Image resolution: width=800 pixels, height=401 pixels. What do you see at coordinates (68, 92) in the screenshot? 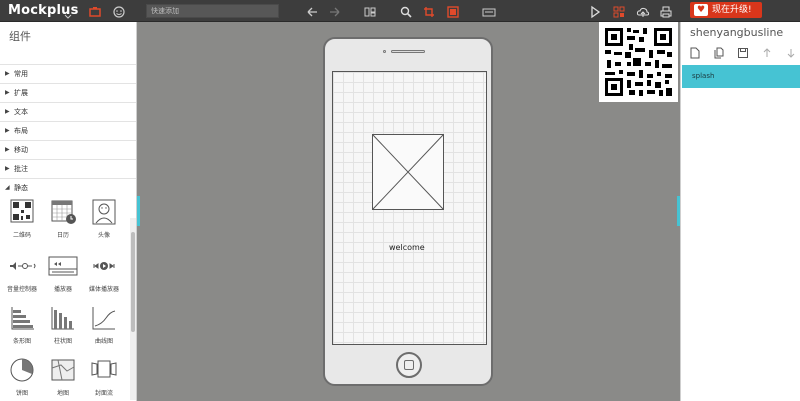
I see `category-extended: ▶ 扩展` at bounding box center [68, 92].